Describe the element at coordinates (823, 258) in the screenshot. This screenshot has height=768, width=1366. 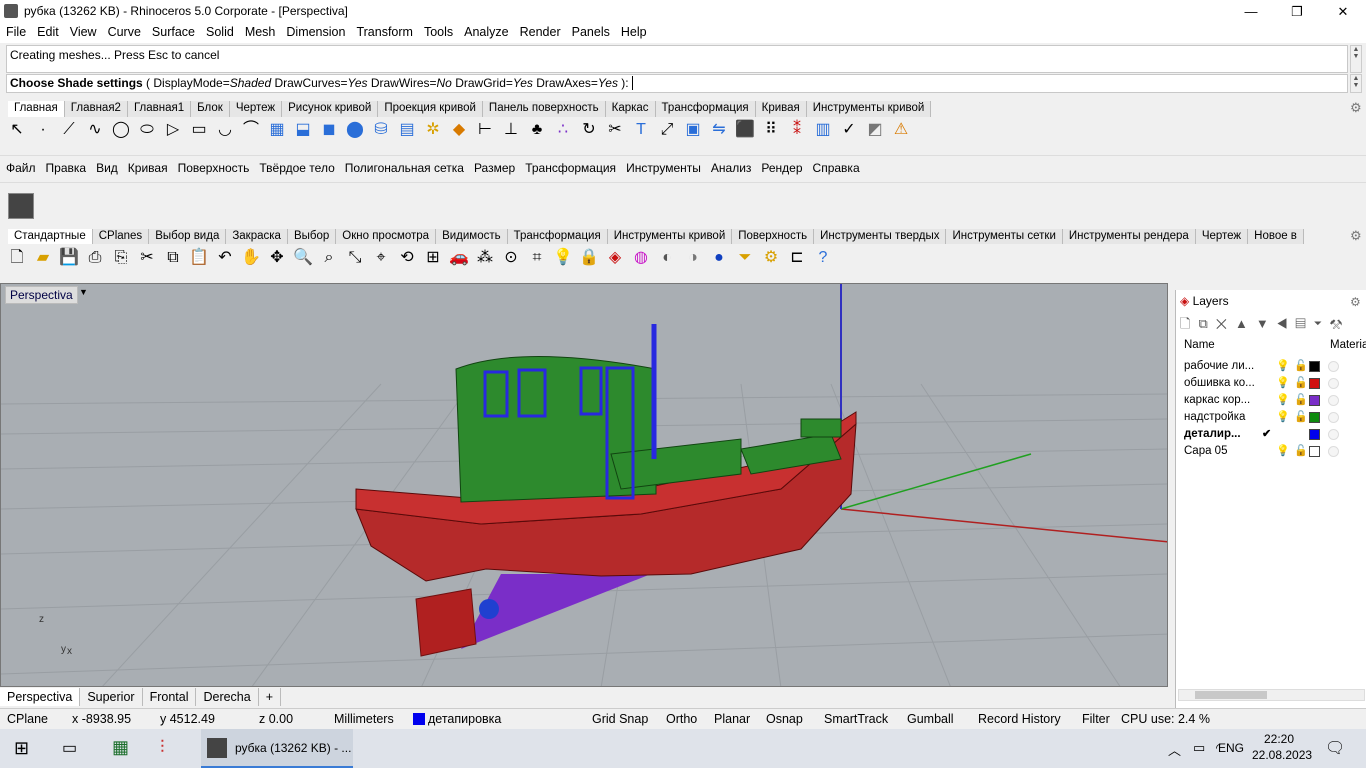
I see `help-icon: ?` at that location.